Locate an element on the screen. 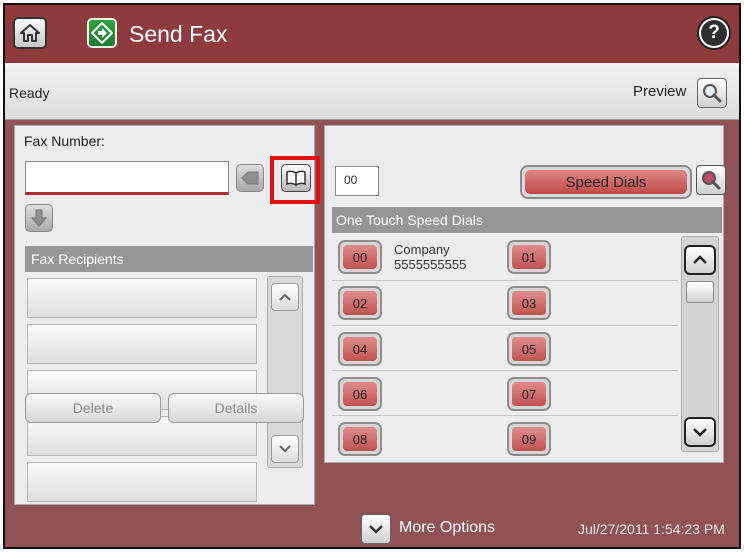 Image resolution: width=744 pixels, height=552 pixels. home-icon is located at coordinates (30, 33).